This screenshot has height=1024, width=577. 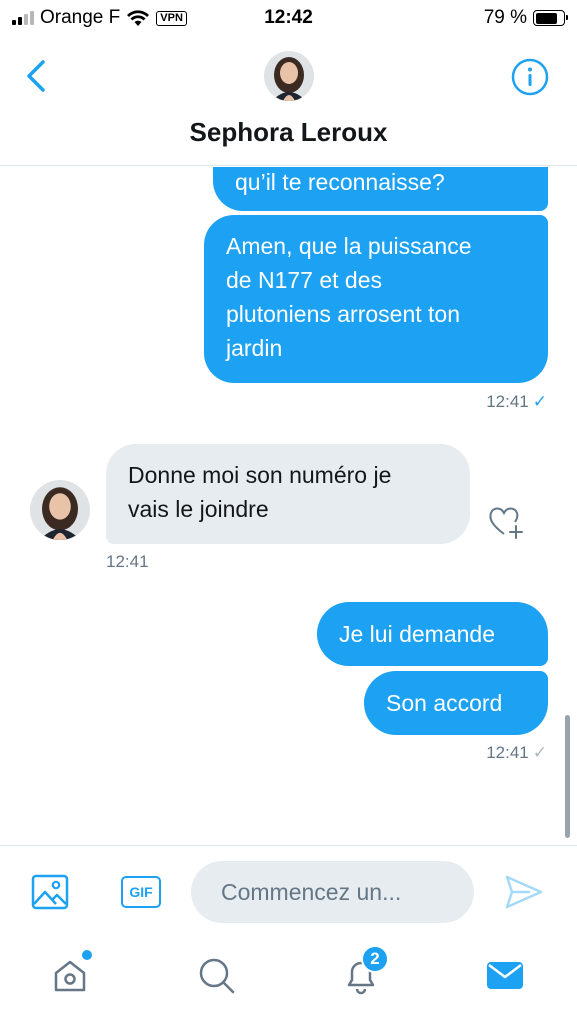 I want to click on unread-dot, so click(x=87, y=955).